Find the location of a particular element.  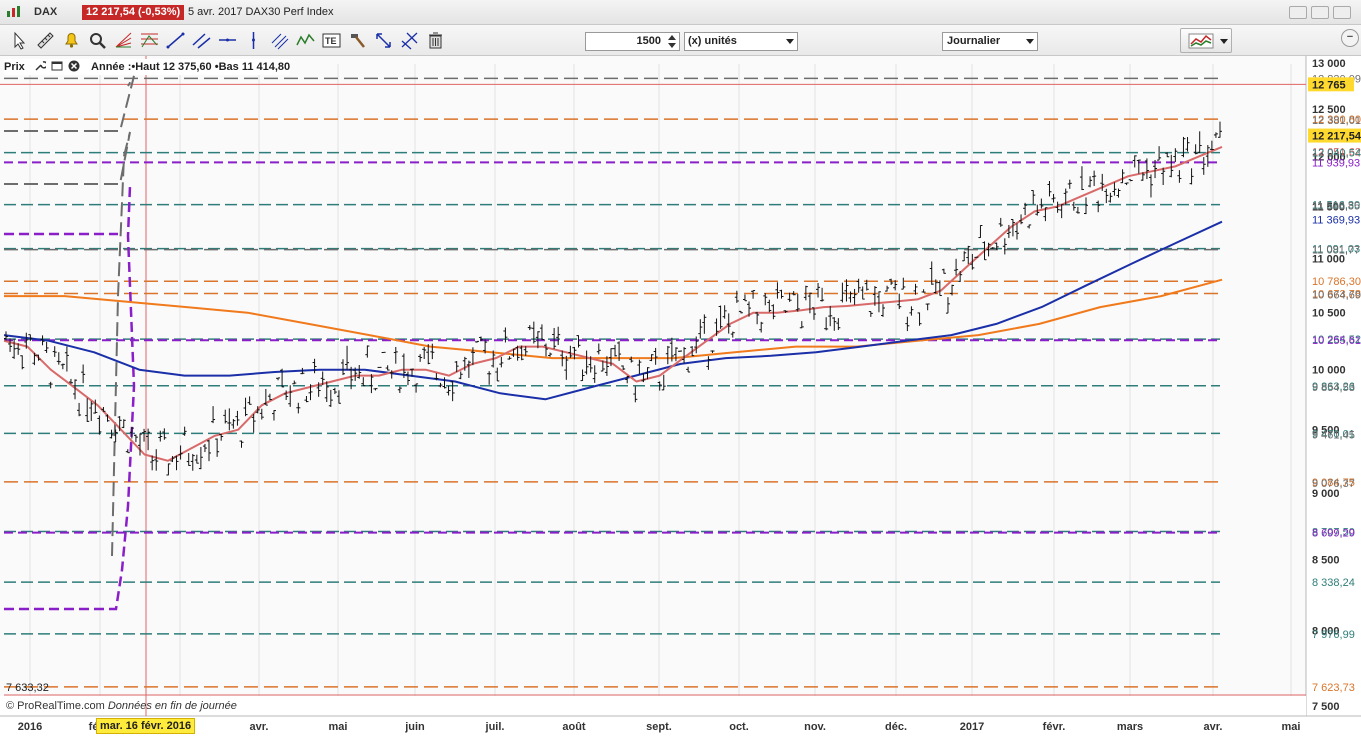

text-tool-icon: TE is located at coordinates (331, 40).